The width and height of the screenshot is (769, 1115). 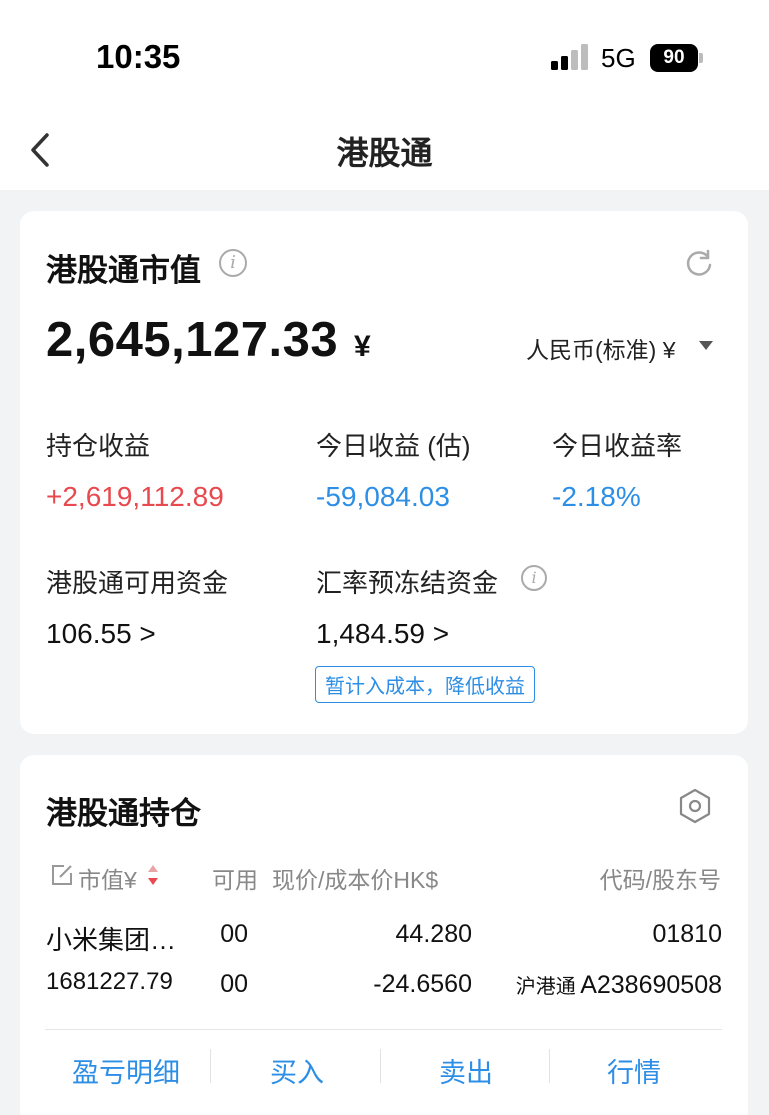 I want to click on available-funds-label: 港股通可用资金, so click(x=137, y=583).